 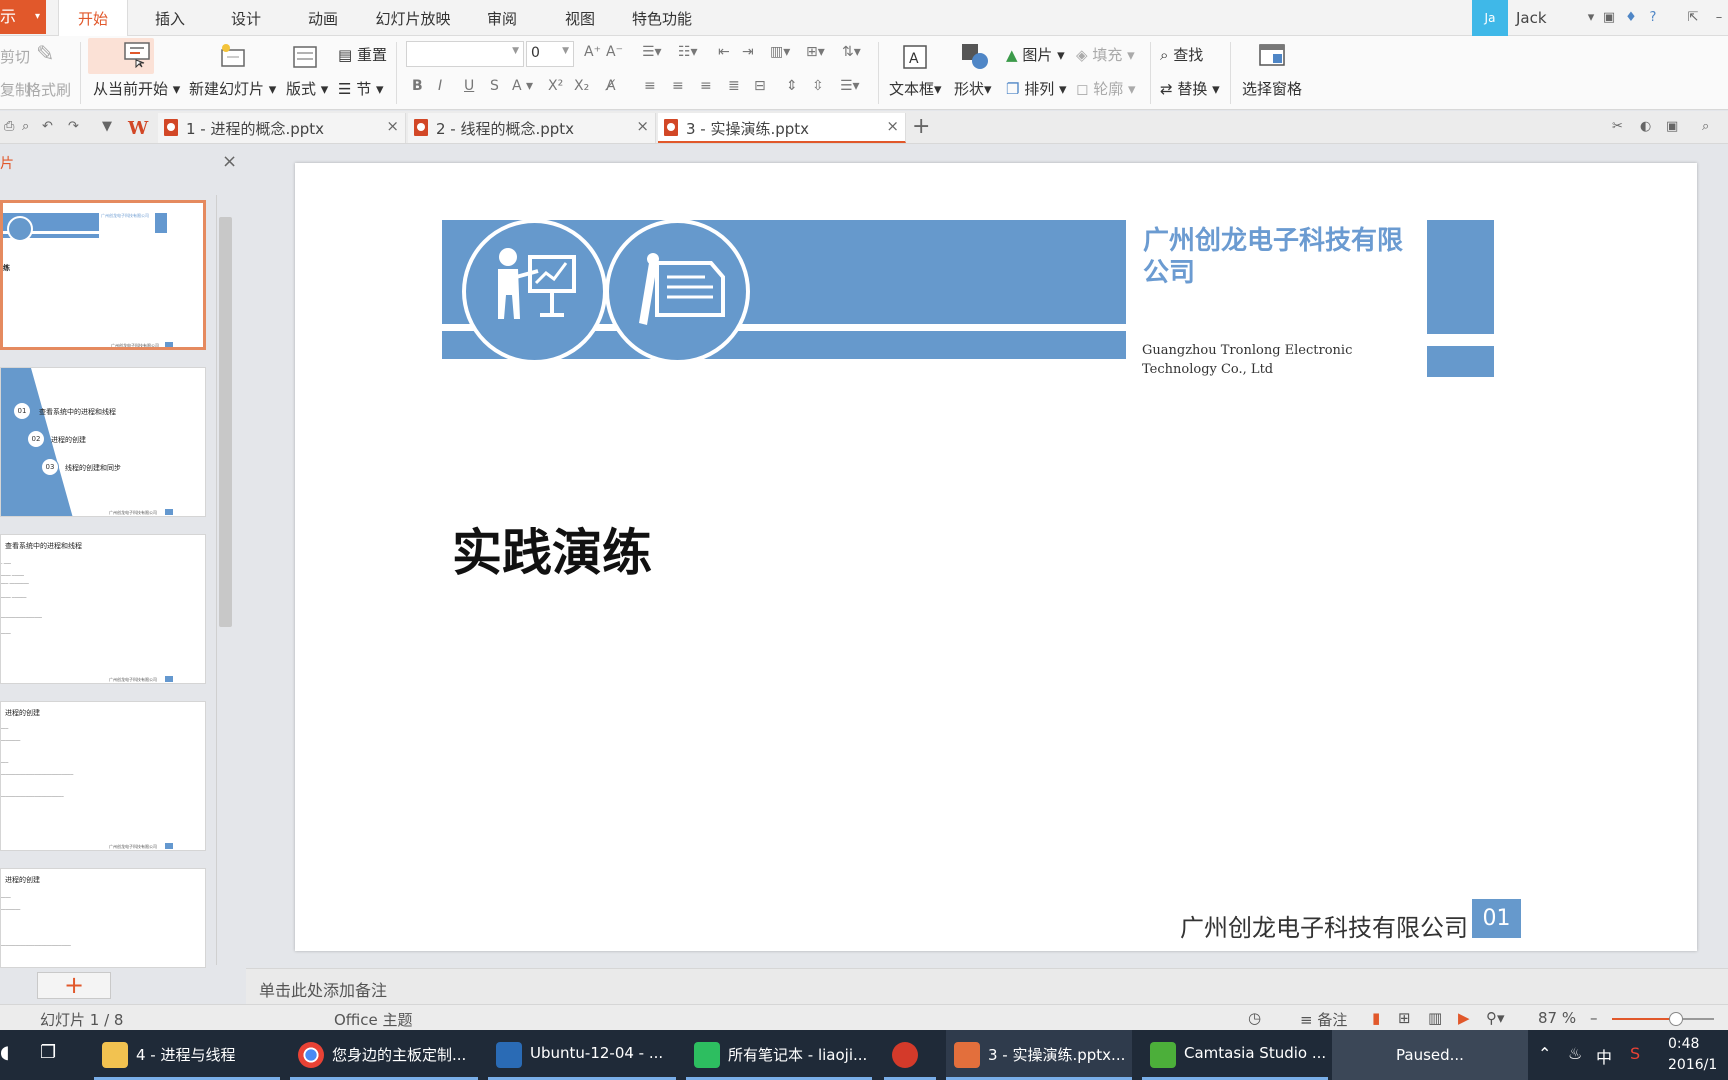 What do you see at coordinates (1464, 1018) in the screenshot?
I see `slideshow-view-icon: ▶` at bounding box center [1464, 1018].